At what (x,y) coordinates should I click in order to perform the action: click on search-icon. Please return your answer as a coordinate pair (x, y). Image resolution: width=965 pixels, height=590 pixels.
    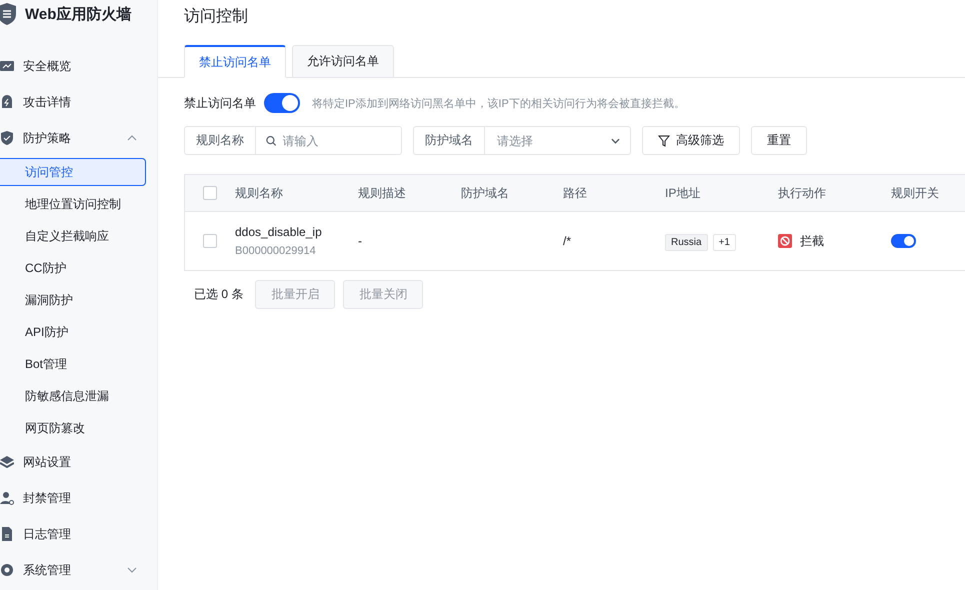
    Looking at the image, I should click on (271, 140).